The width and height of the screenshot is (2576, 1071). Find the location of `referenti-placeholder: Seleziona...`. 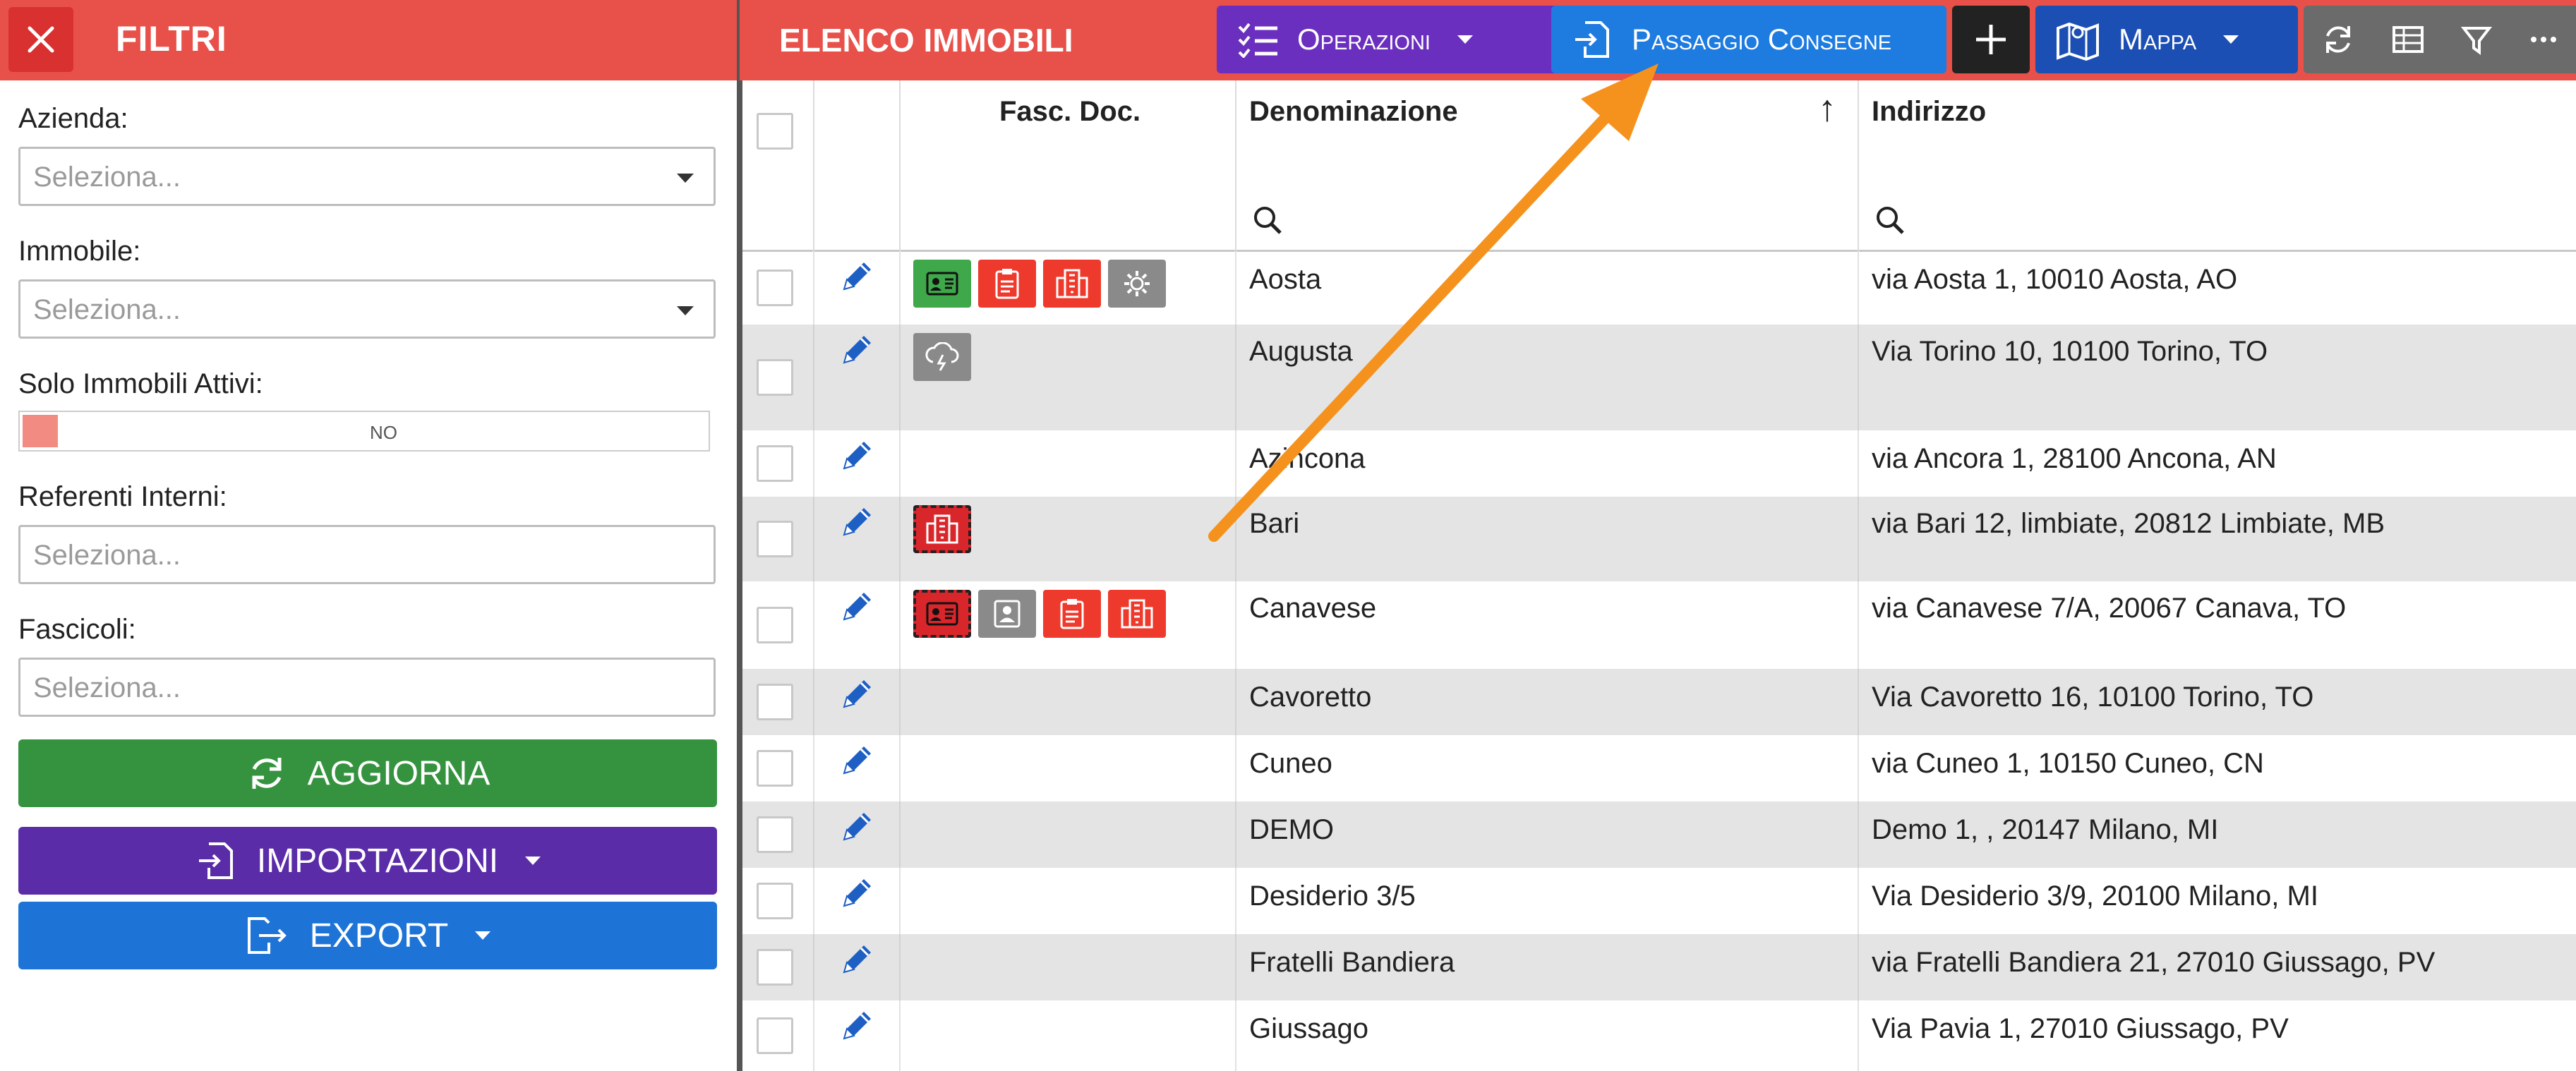

referenti-placeholder: Seleziona... is located at coordinates (107, 555).